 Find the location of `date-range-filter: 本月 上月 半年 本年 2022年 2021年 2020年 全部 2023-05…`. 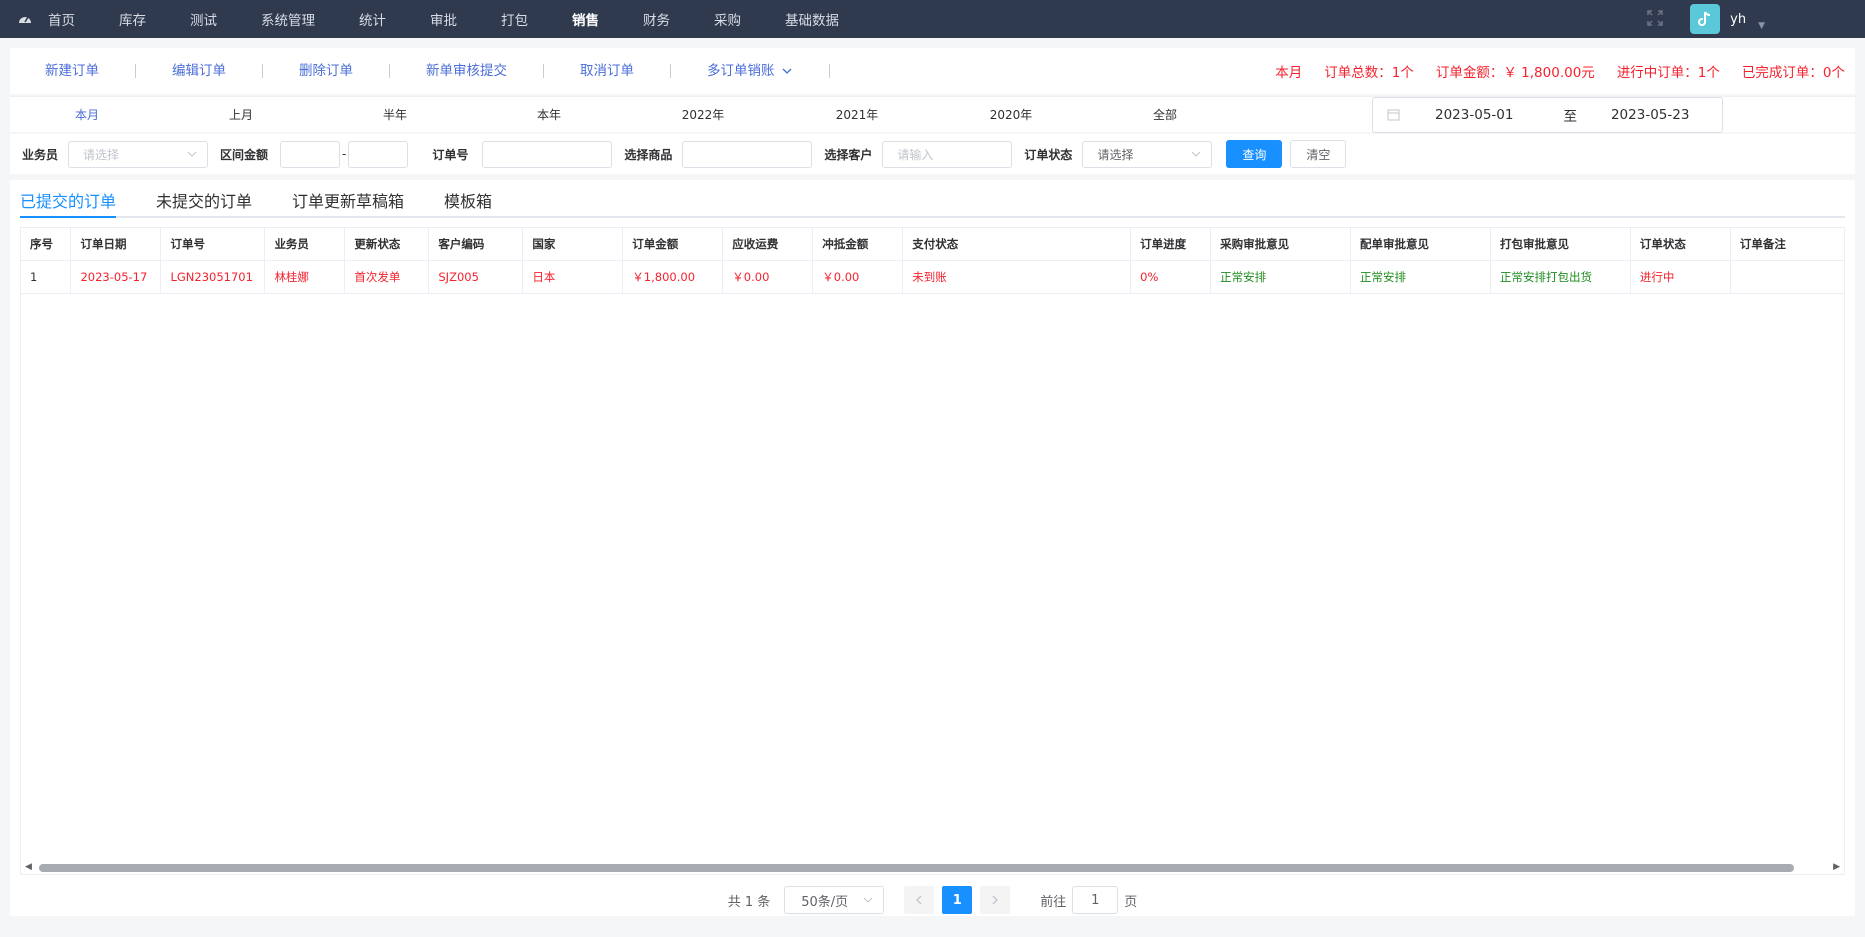

date-range-filter: 本月 上月 半年 本年 2022年 2021年 2020年 全部 2023-05… is located at coordinates (932, 114).